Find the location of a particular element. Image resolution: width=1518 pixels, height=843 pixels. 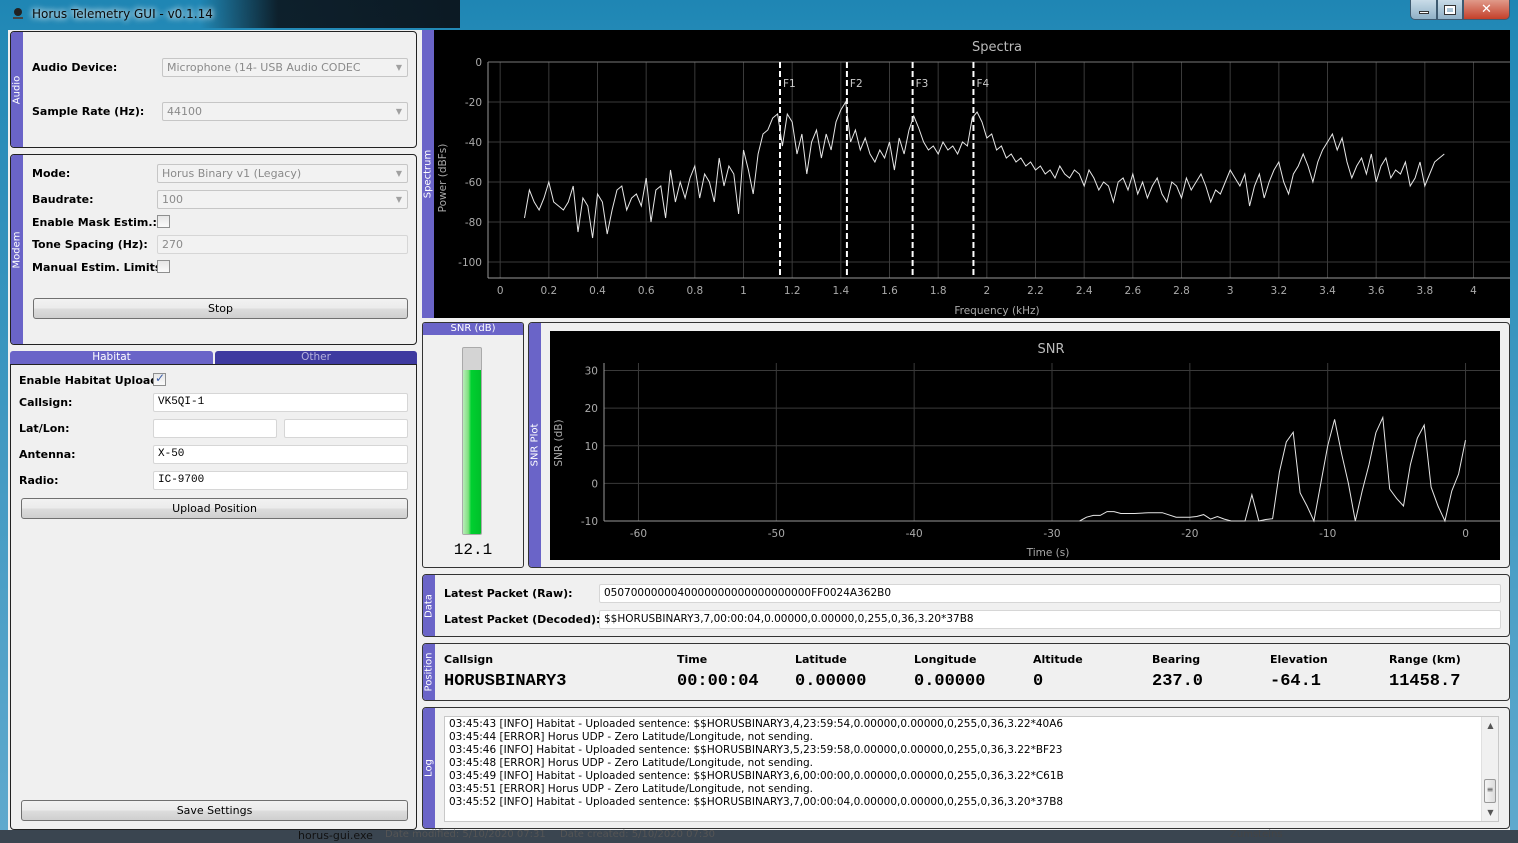

minimize-button is located at coordinates (1423, 10).